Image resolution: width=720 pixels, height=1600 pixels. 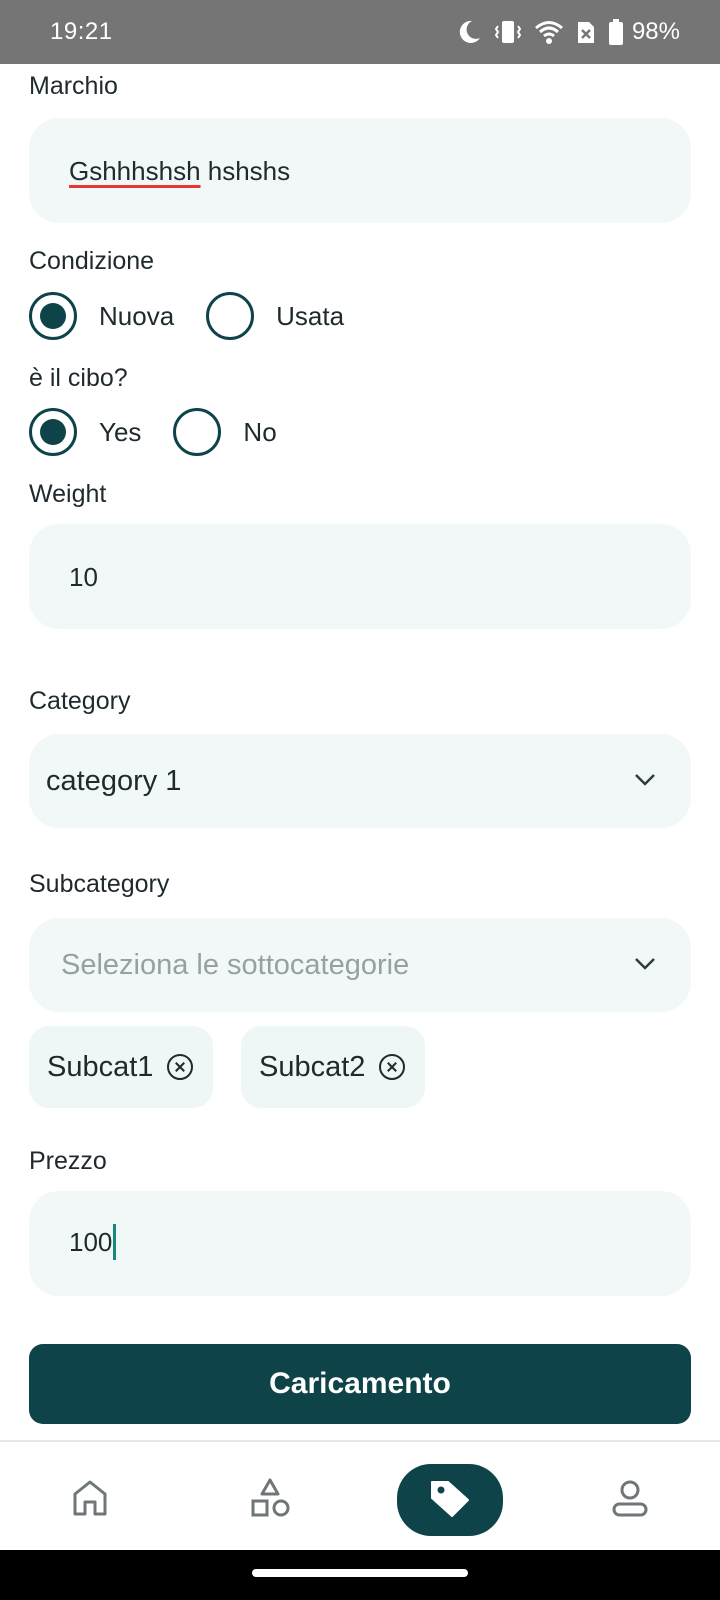 I want to click on status-icons: 98%, so click(x=569, y=32).